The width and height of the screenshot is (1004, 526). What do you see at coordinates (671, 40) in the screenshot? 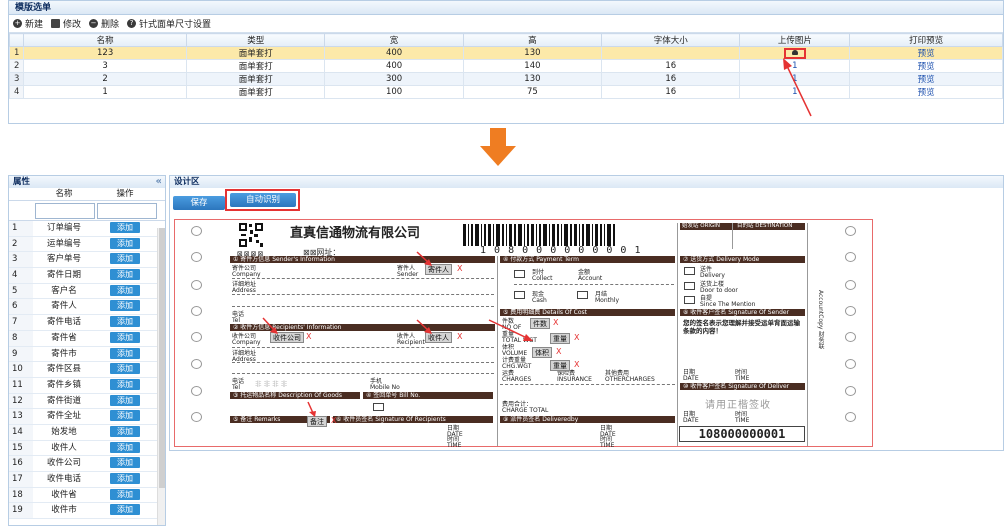
I see `col-font-size: 字体大小` at bounding box center [671, 40].